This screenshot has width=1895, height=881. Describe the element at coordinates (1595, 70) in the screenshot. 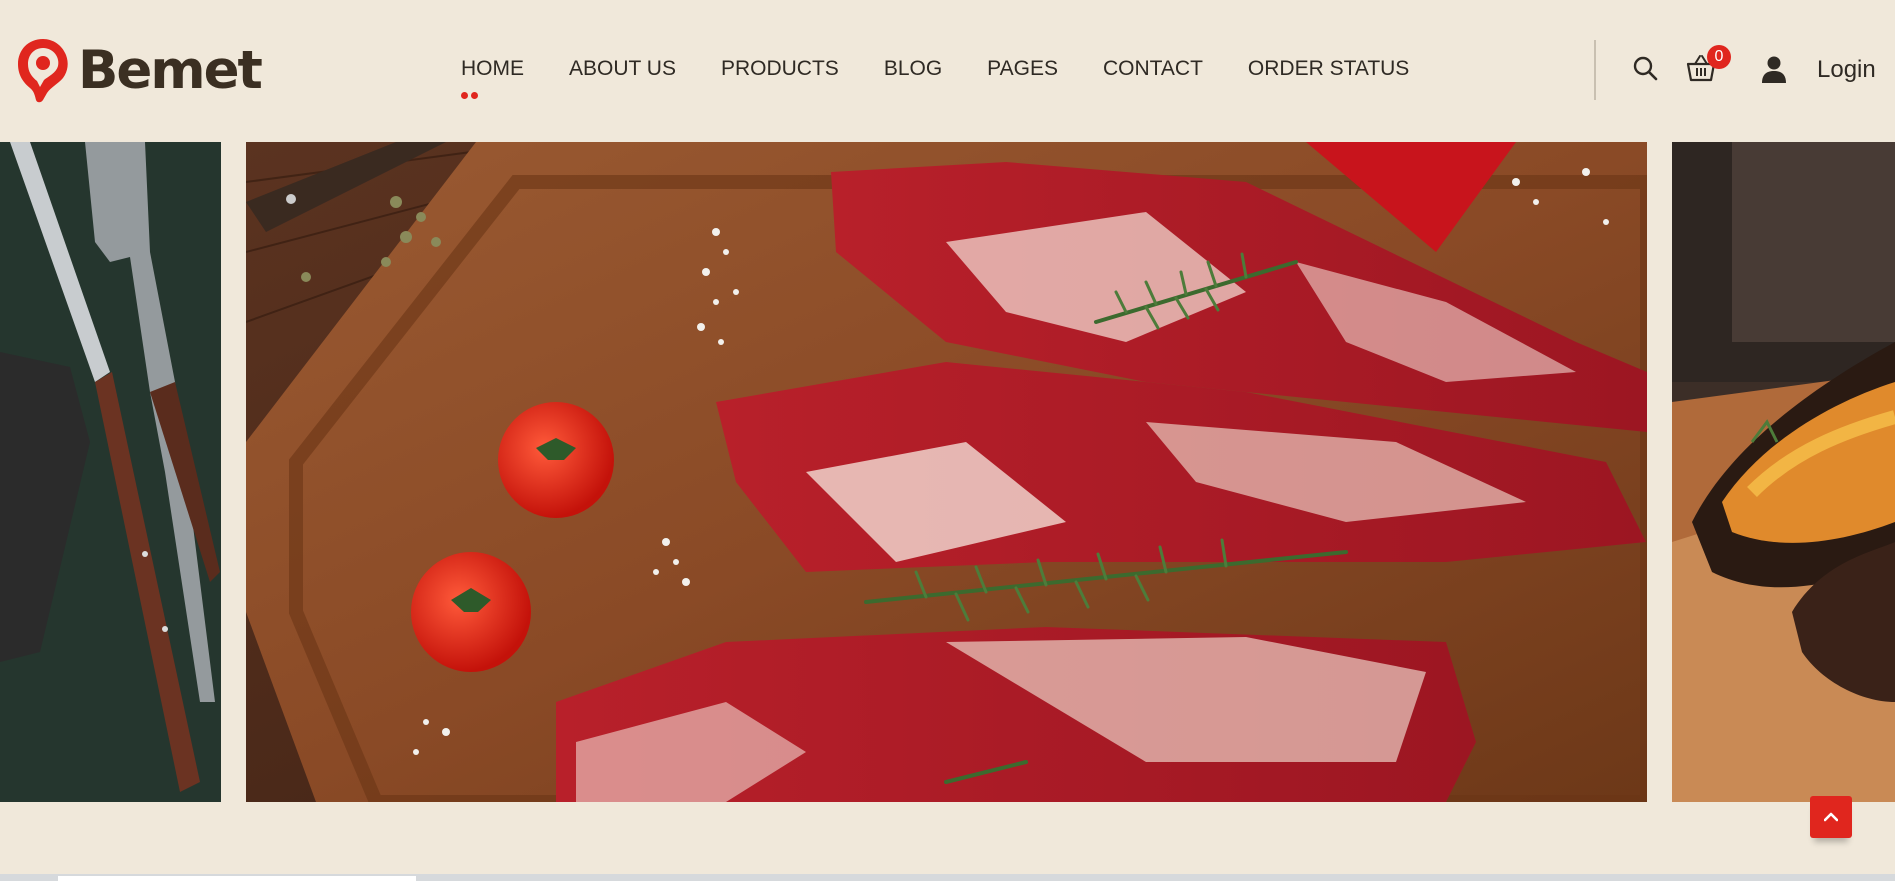

I see `header-divider` at that location.